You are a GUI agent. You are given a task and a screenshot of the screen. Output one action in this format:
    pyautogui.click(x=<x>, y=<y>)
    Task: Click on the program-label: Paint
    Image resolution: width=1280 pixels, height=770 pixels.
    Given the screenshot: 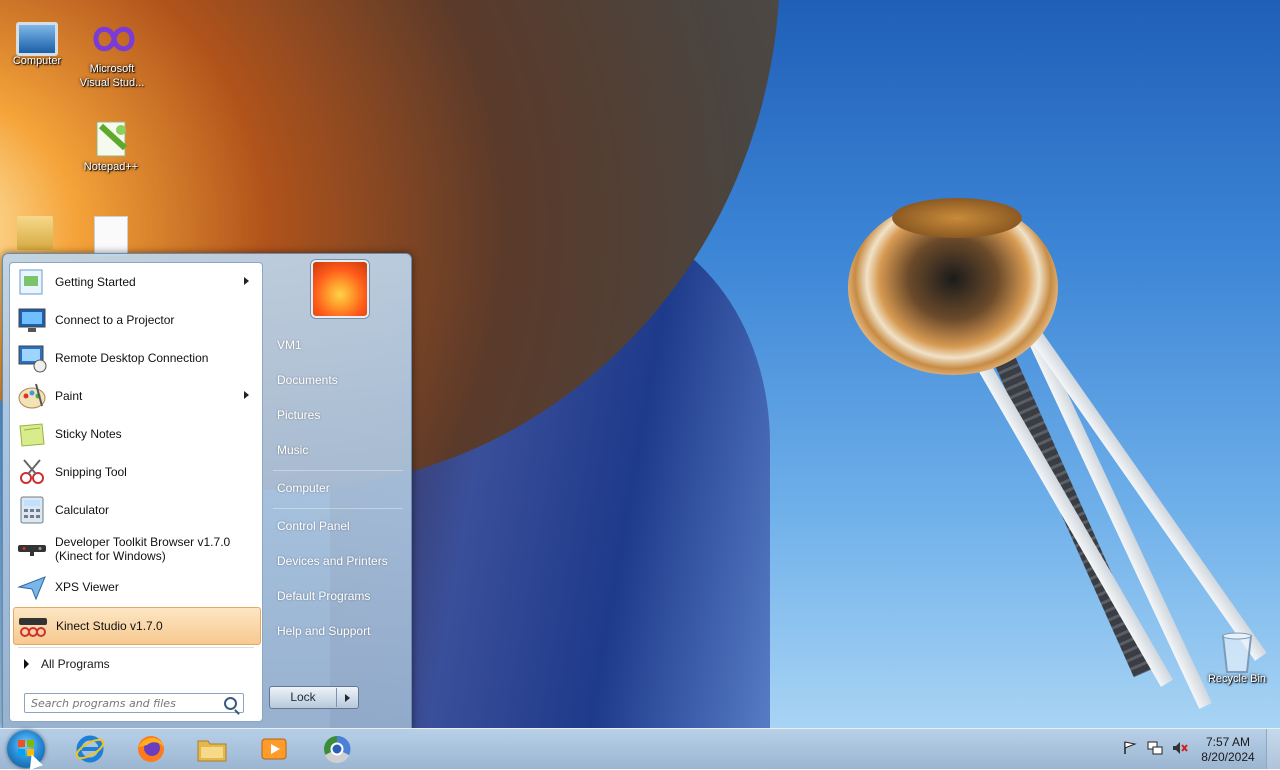 What is the action you would take?
    pyautogui.click(x=69, y=396)
    